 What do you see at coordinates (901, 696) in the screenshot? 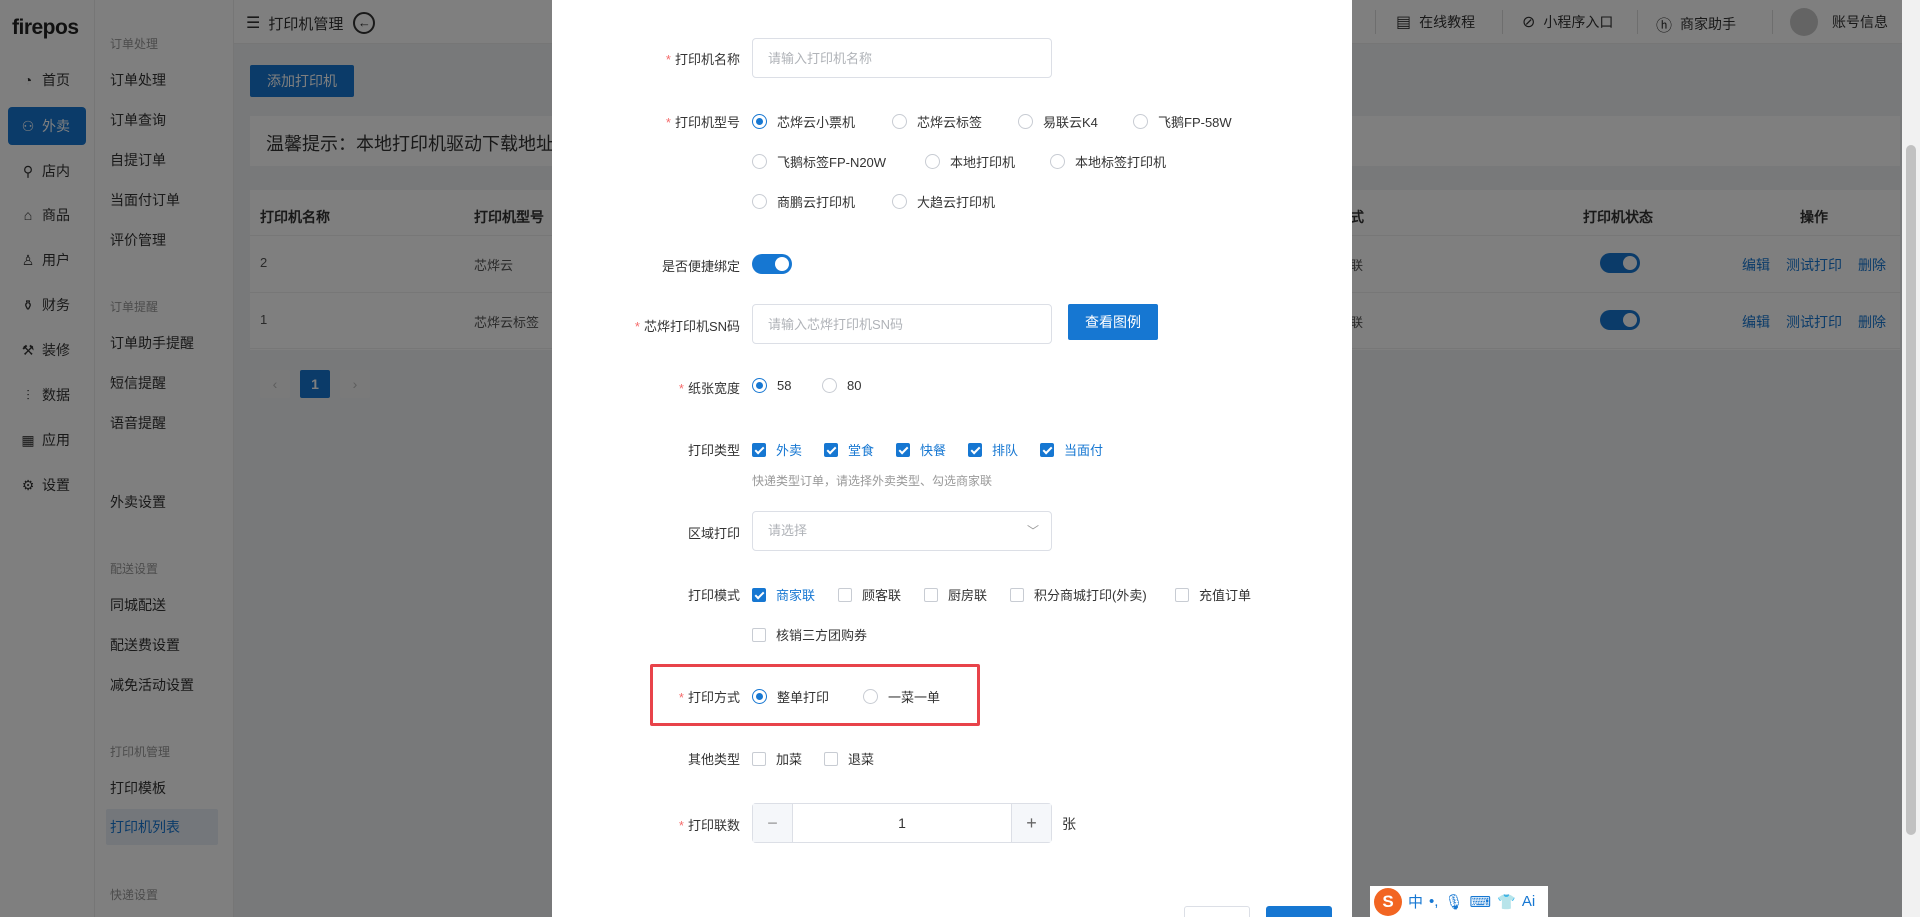
I see `method-option: 一菜一单` at bounding box center [901, 696].